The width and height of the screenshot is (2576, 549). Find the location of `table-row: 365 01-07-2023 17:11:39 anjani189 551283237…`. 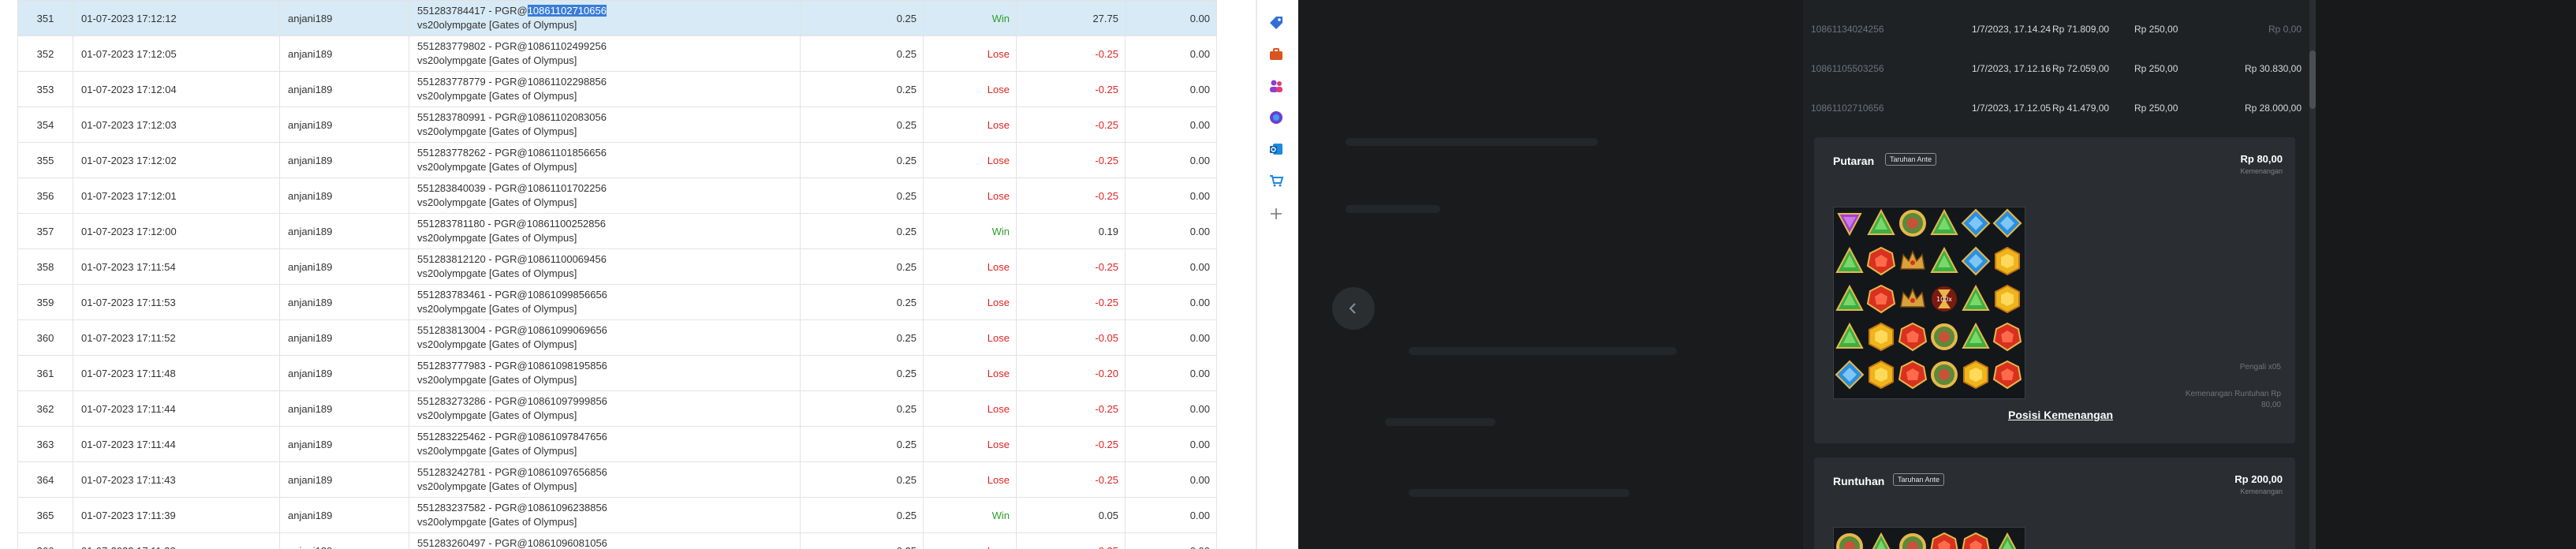

table-row: 365 01-07-2023 17:11:39 anjani189 551283237… is located at coordinates (617, 515).